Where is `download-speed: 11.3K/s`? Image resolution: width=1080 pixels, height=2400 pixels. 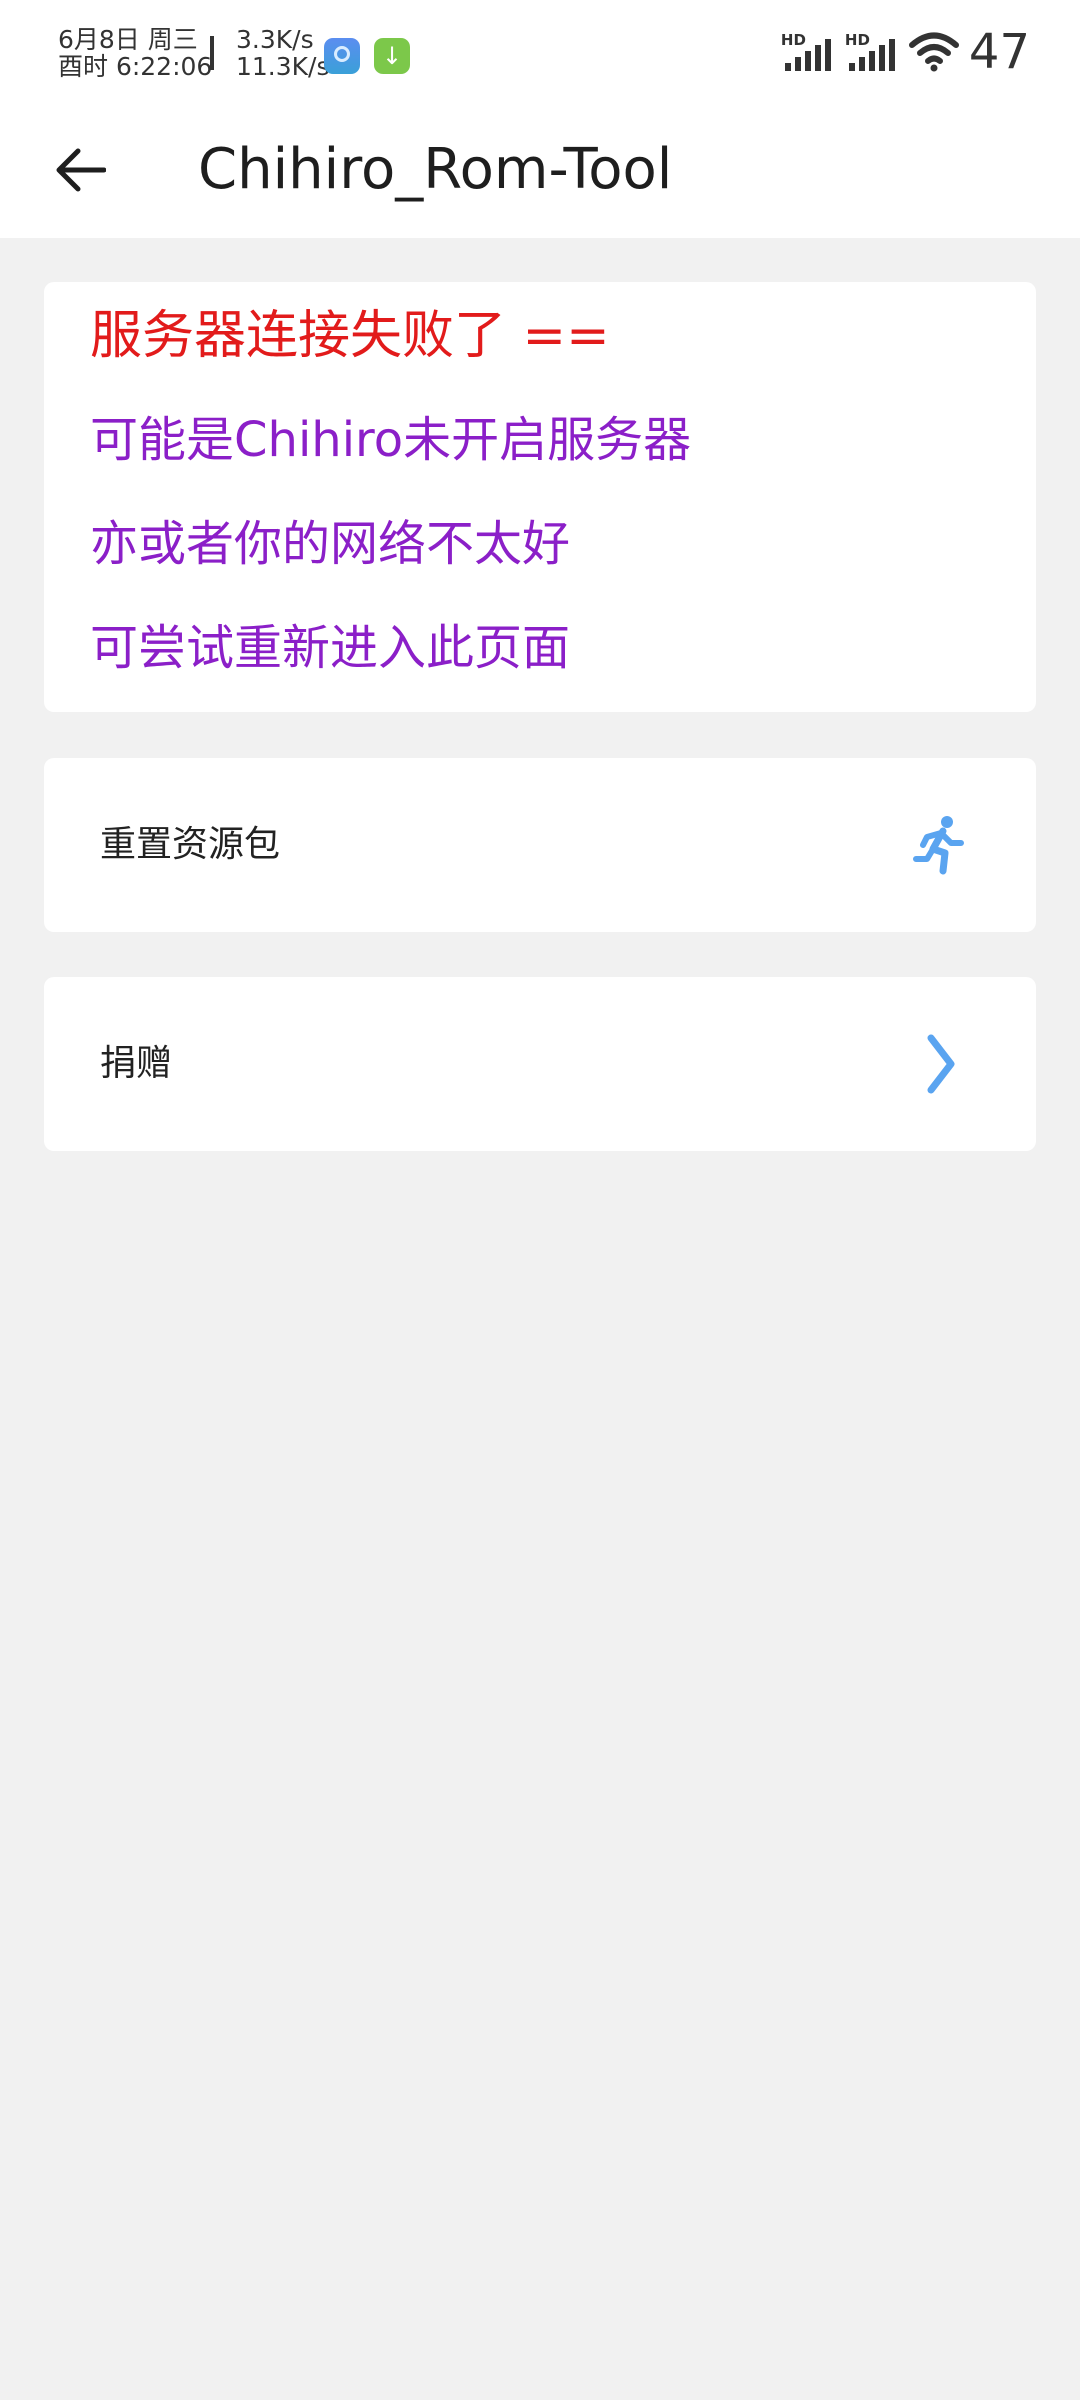 download-speed: 11.3K/s is located at coordinates (283, 66).